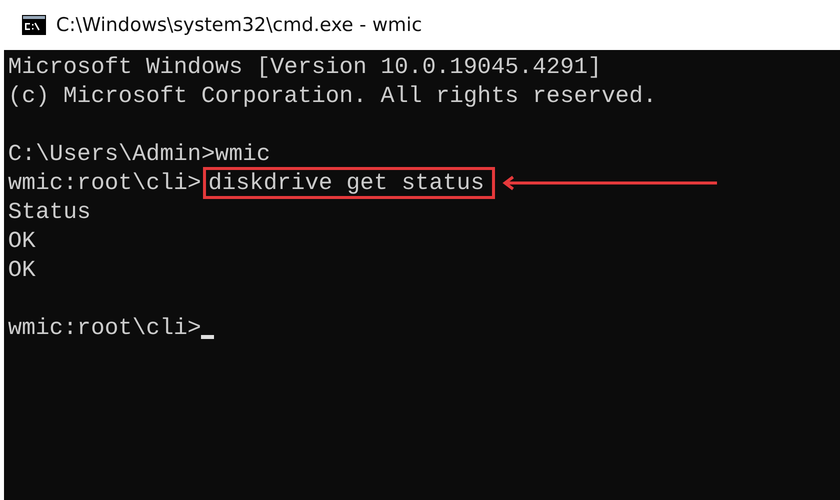  I want to click on arrow-icon, so click(610, 182).